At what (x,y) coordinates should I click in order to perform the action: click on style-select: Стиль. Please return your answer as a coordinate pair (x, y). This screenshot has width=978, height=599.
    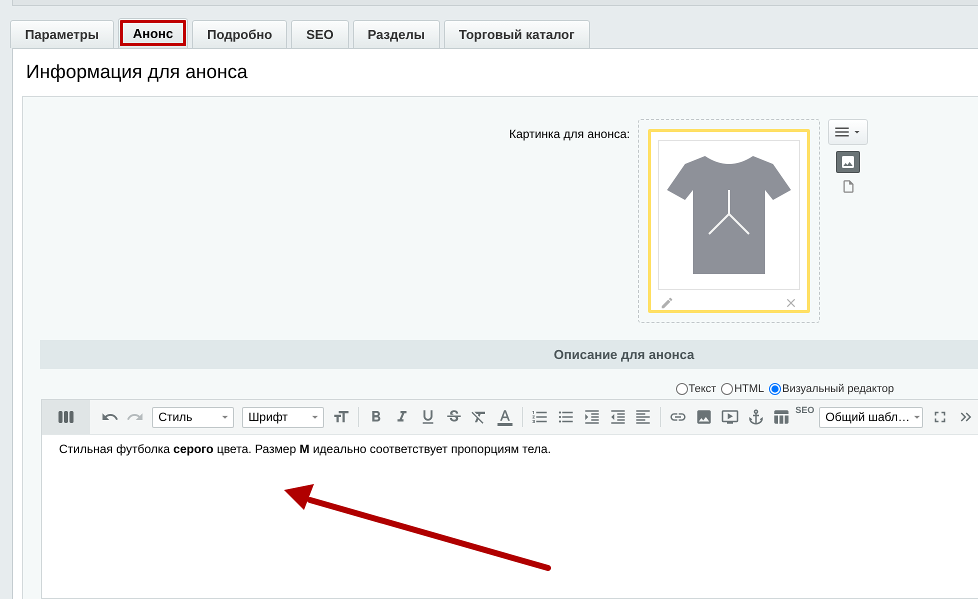
    Looking at the image, I should click on (193, 417).